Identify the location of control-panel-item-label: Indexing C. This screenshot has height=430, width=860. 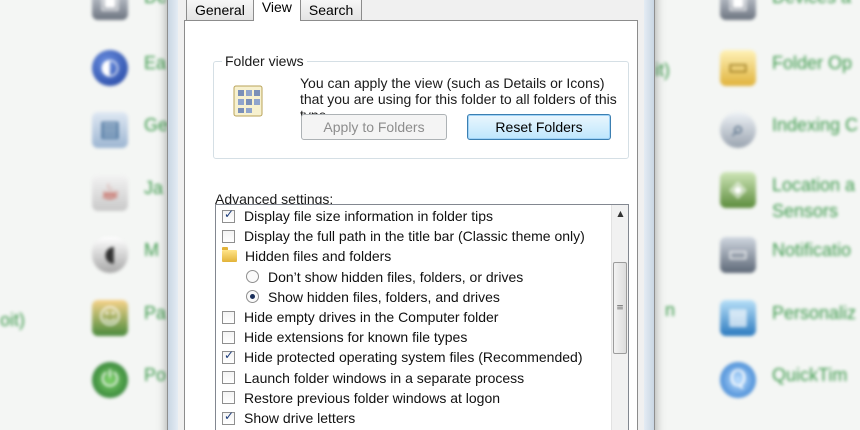
(815, 125).